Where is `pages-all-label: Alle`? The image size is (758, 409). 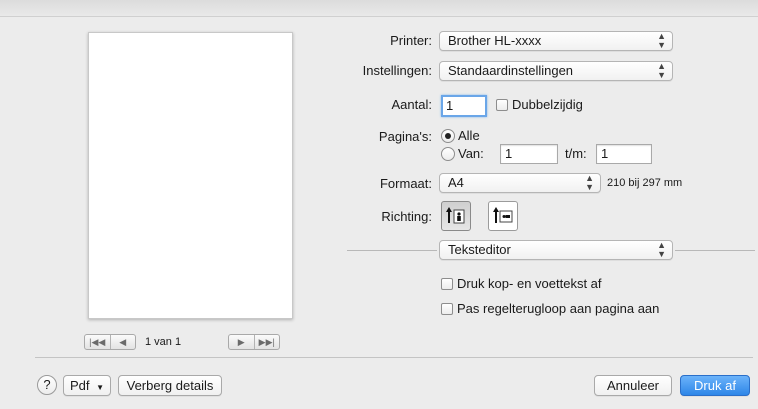 pages-all-label: Alle is located at coordinates (469, 135).